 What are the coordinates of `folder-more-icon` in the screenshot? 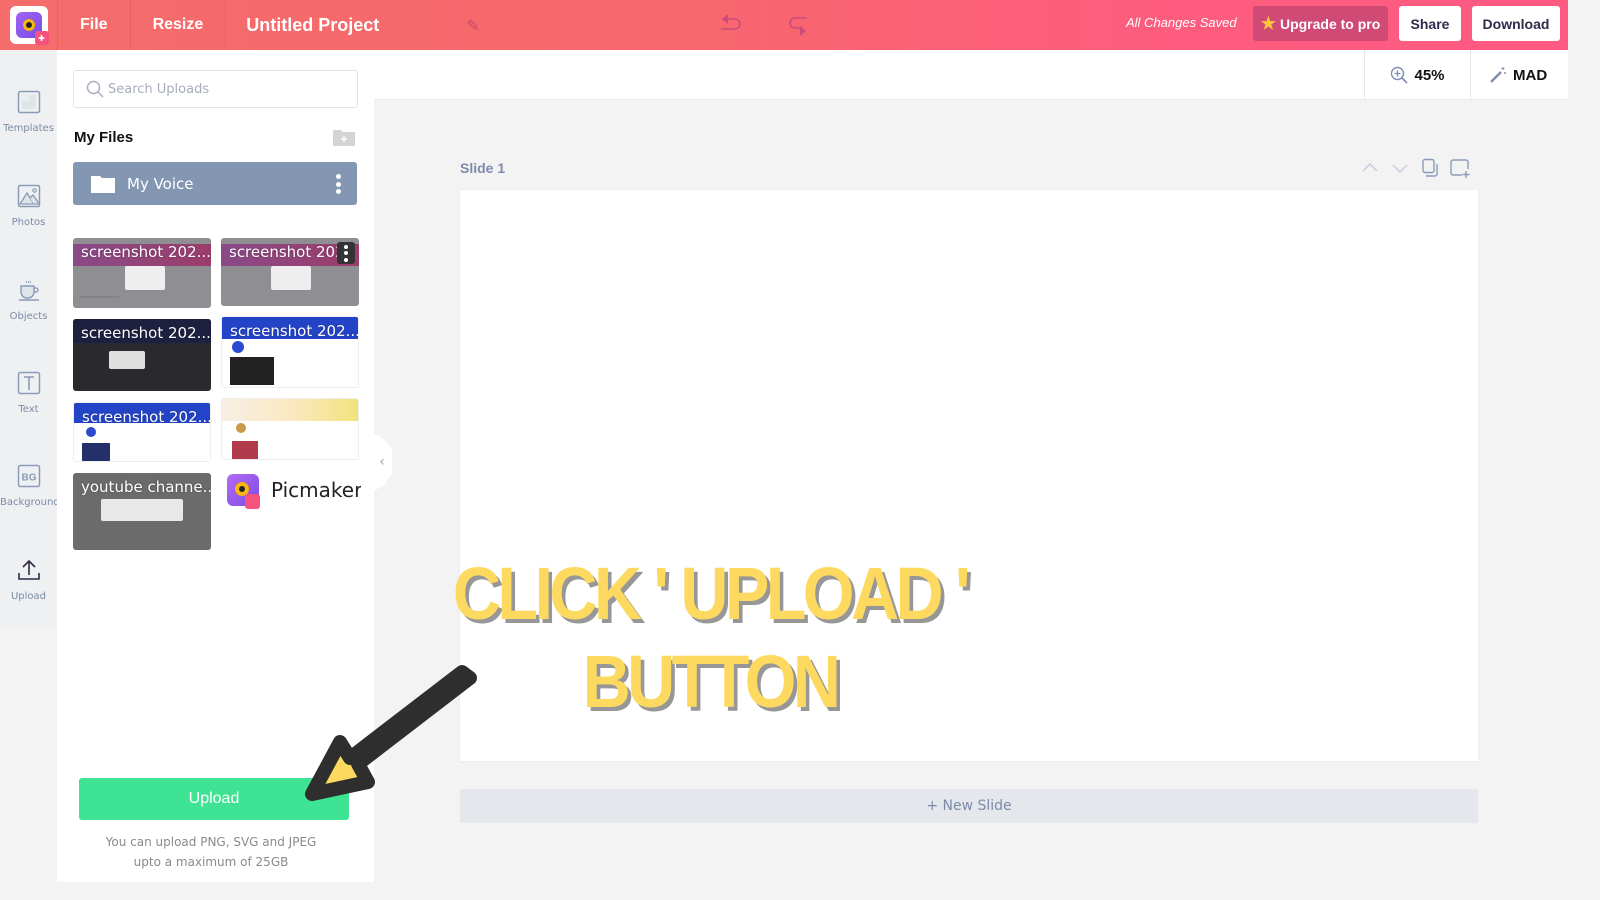 It's located at (338, 184).